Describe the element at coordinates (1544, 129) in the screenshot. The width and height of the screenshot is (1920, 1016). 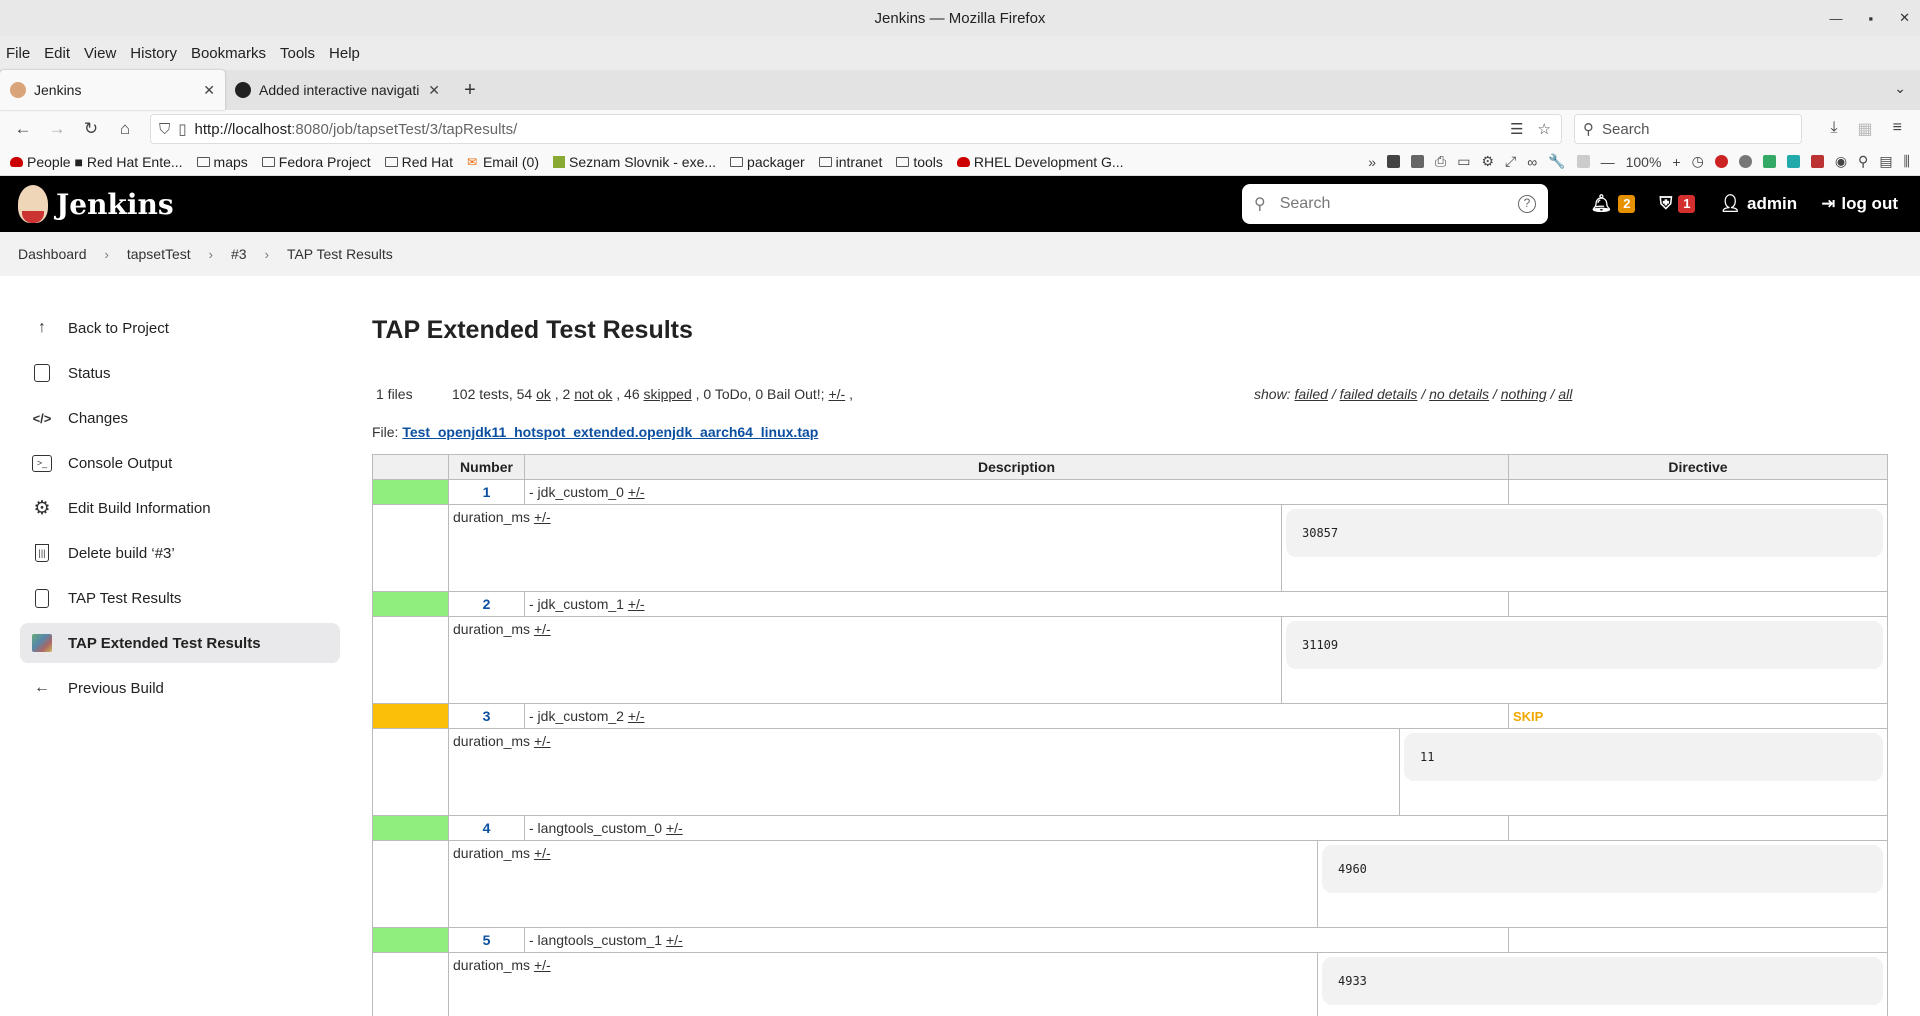
I see `bookmark-star-icon: ☆` at that location.